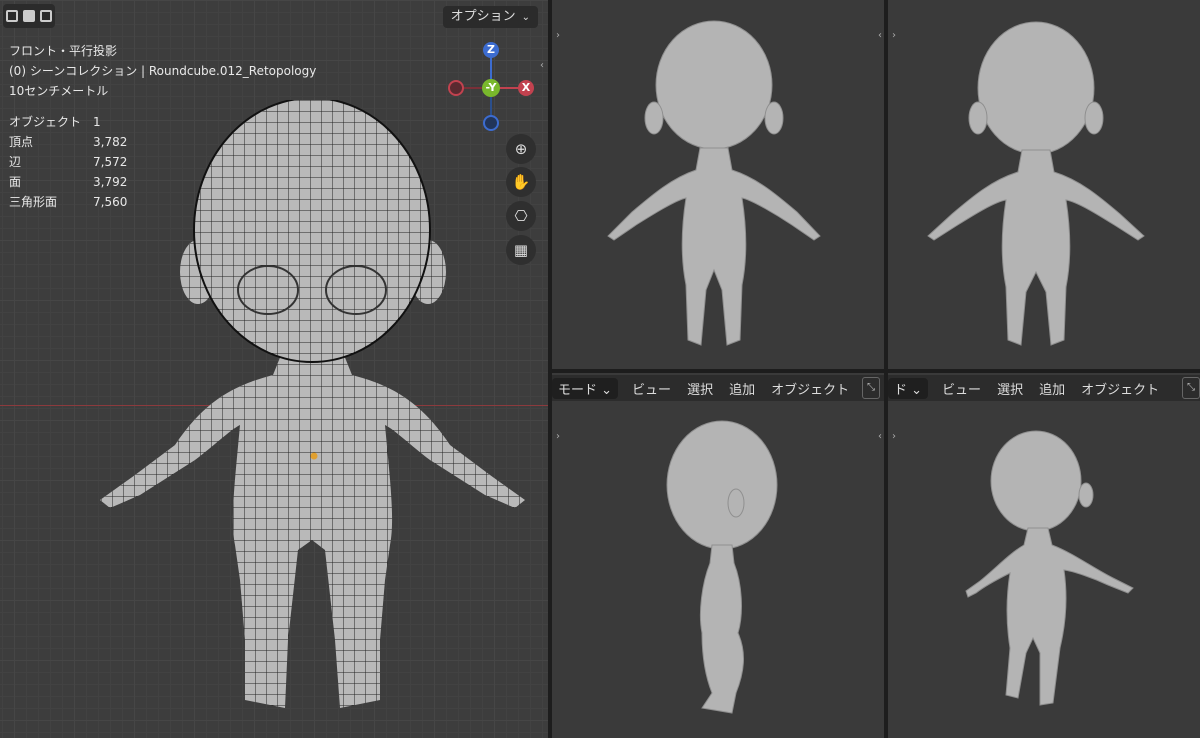 The width and height of the screenshot is (1200, 738). What do you see at coordinates (521, 250) in the screenshot?
I see `grid-view-icon: ▦` at bounding box center [521, 250].